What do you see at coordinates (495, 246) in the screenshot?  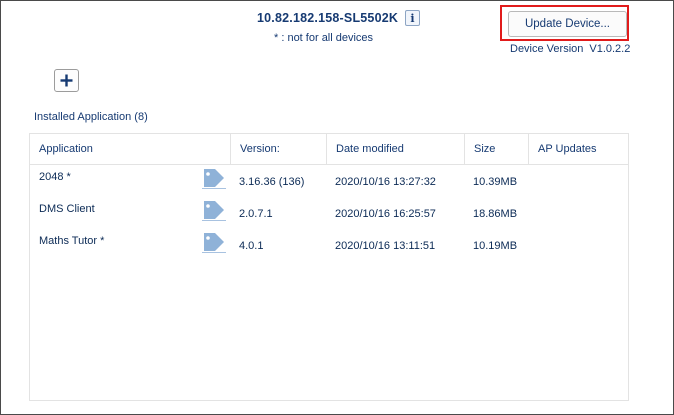 I see `app-size: 10.19MB` at bounding box center [495, 246].